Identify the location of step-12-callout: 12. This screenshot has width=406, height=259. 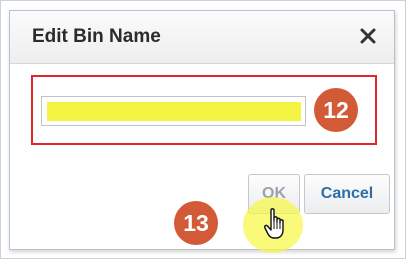
(336, 110).